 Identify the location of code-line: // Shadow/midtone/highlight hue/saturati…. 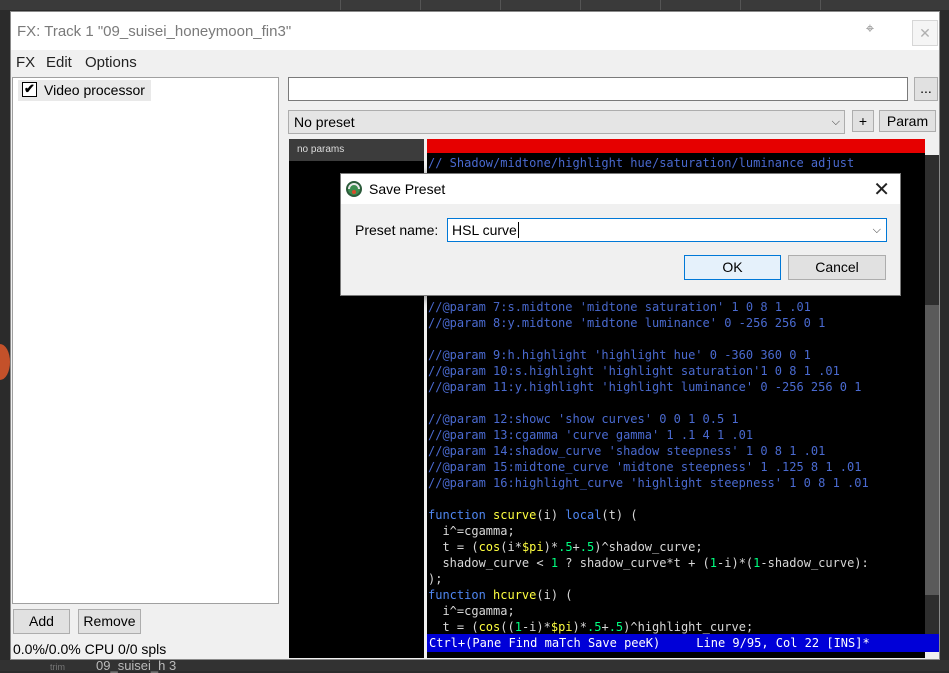
(648, 163).